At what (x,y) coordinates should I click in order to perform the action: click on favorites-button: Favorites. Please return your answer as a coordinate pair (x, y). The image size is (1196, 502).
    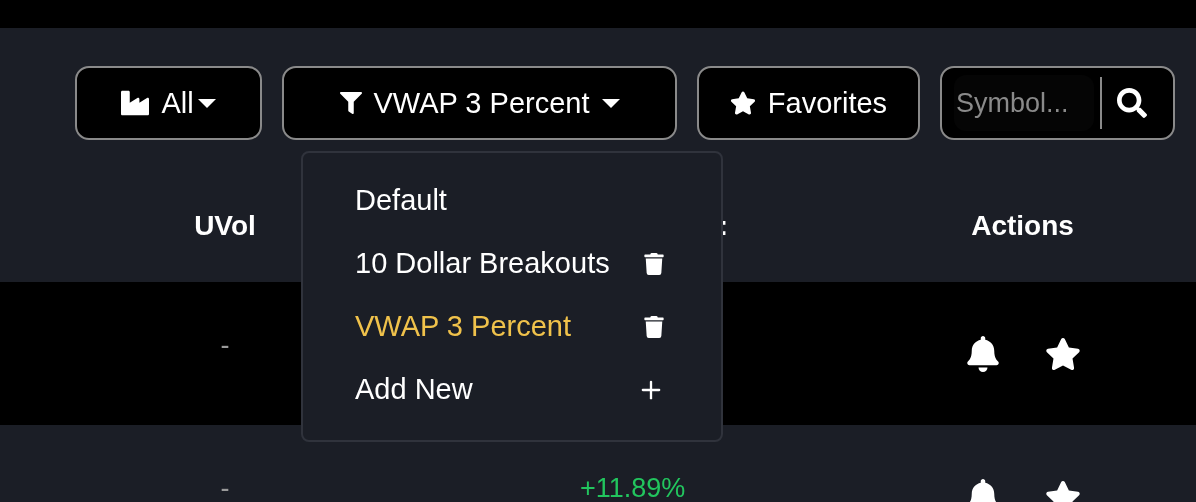
    Looking at the image, I should click on (808, 103).